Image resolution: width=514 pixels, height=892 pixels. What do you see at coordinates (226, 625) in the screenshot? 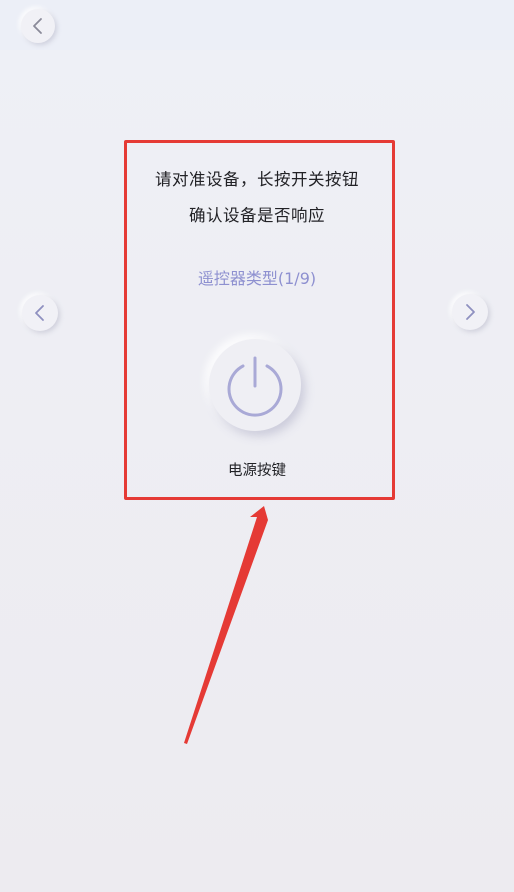
I see `annotation-arrow` at bounding box center [226, 625].